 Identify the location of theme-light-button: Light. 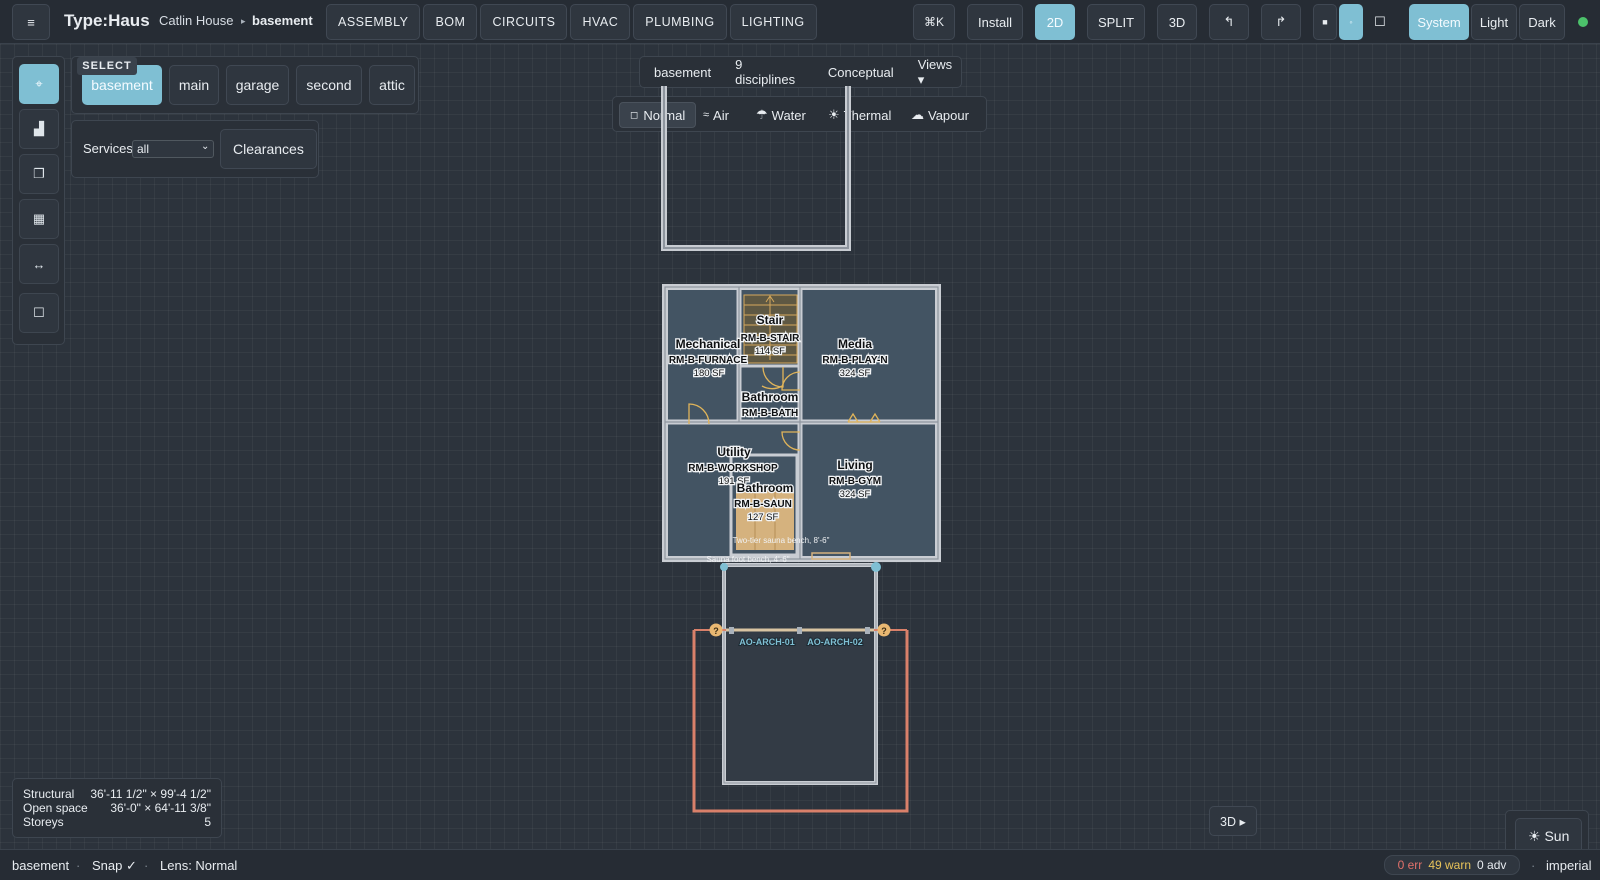
(1494, 22).